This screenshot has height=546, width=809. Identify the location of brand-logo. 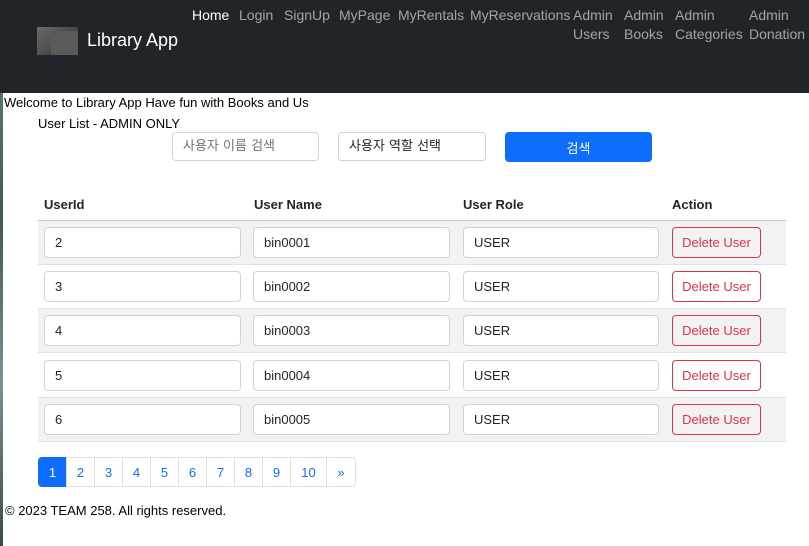
(57, 41).